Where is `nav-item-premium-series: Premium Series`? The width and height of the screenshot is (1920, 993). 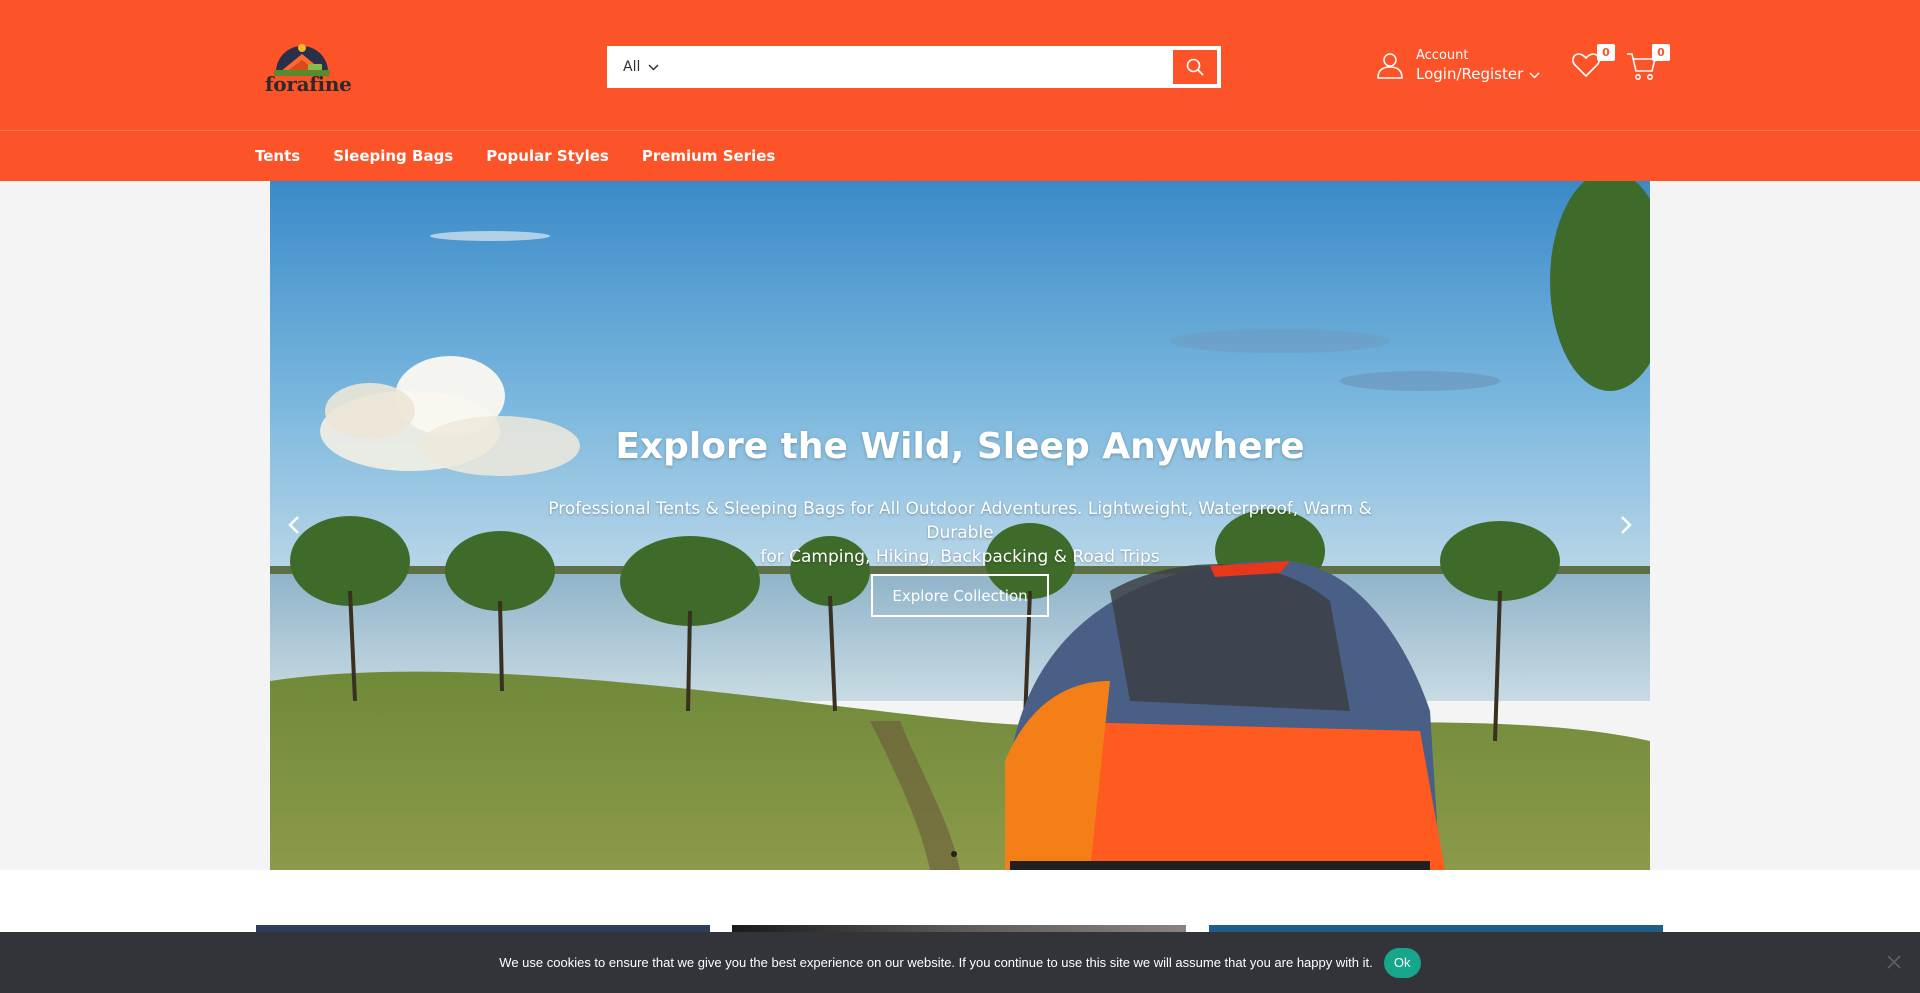 nav-item-premium-series: Premium Series is located at coordinates (708, 156).